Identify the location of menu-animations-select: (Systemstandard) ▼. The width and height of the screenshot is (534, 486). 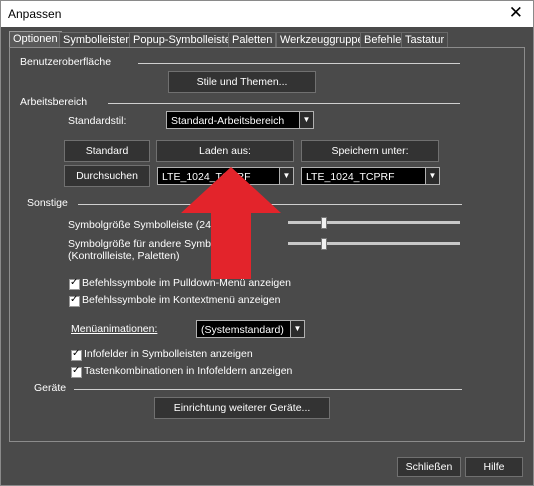
(250, 329).